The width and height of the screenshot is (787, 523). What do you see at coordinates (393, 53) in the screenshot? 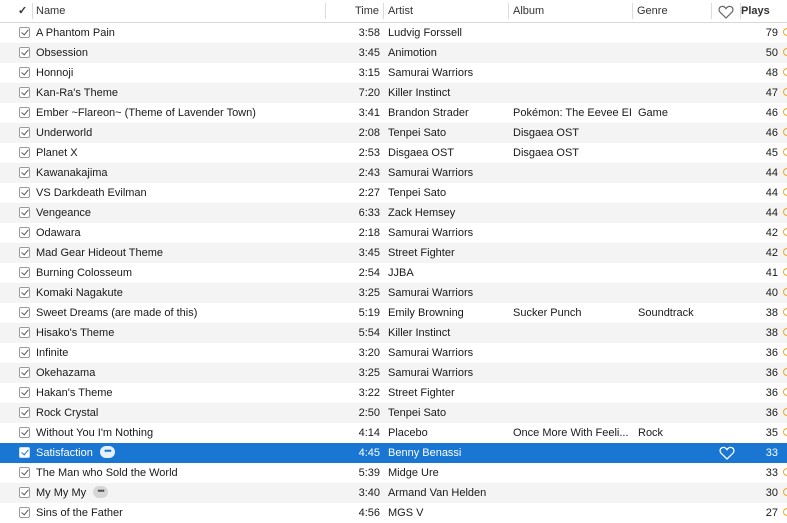
I see `track-row: Obsession 3:45 Animotion 50` at bounding box center [393, 53].